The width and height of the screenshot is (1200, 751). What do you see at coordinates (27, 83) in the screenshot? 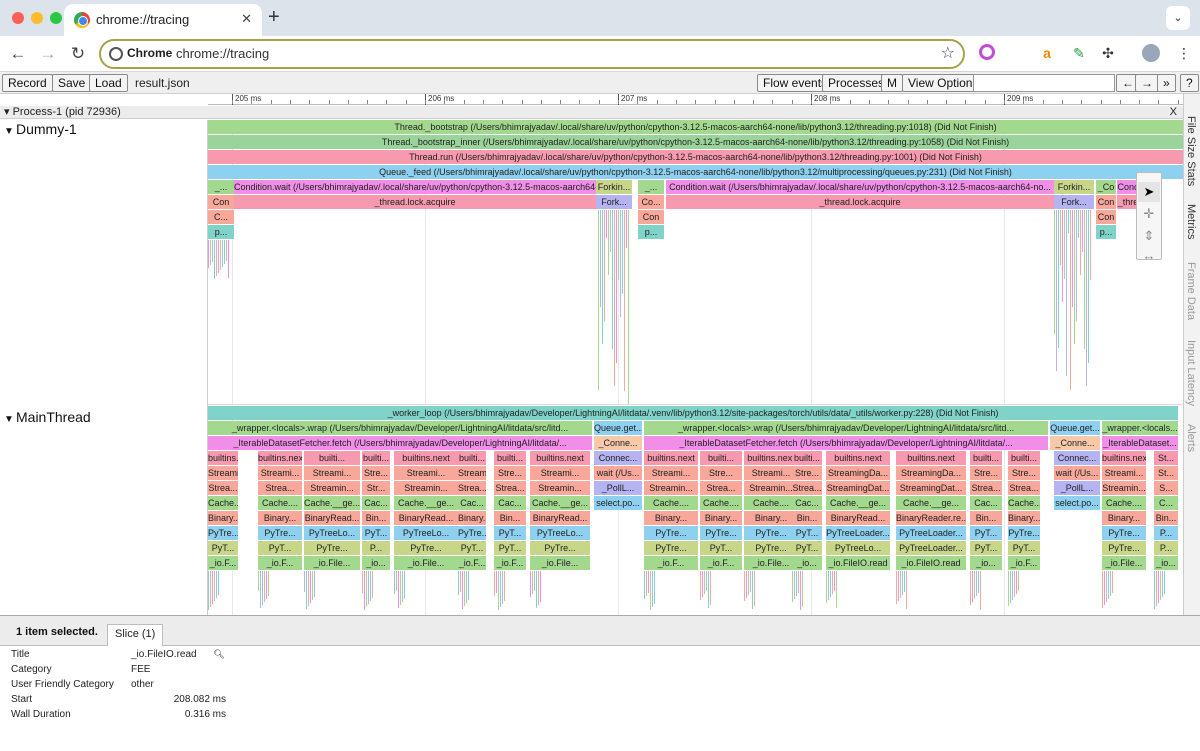
I see `record-button: Record` at bounding box center [27, 83].